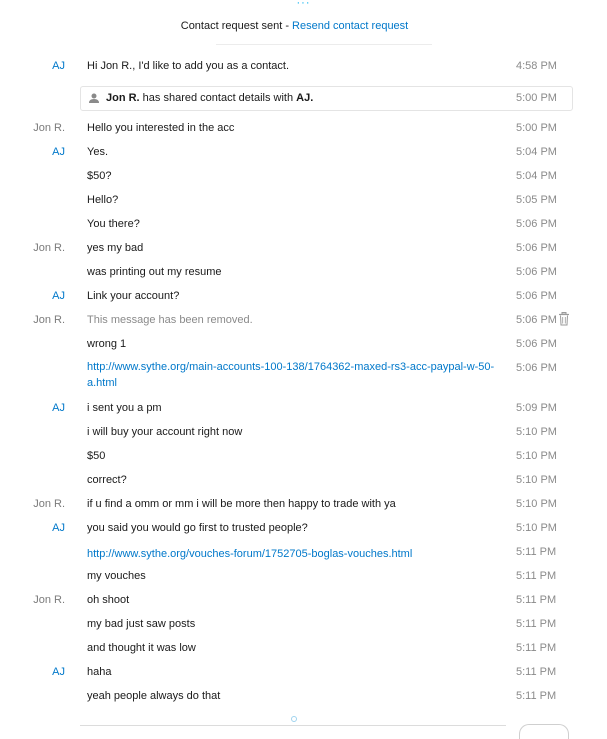 The height and width of the screenshot is (739, 607). What do you see at coordinates (536, 200) in the screenshot?
I see `message-time: 5:05 PM` at bounding box center [536, 200].